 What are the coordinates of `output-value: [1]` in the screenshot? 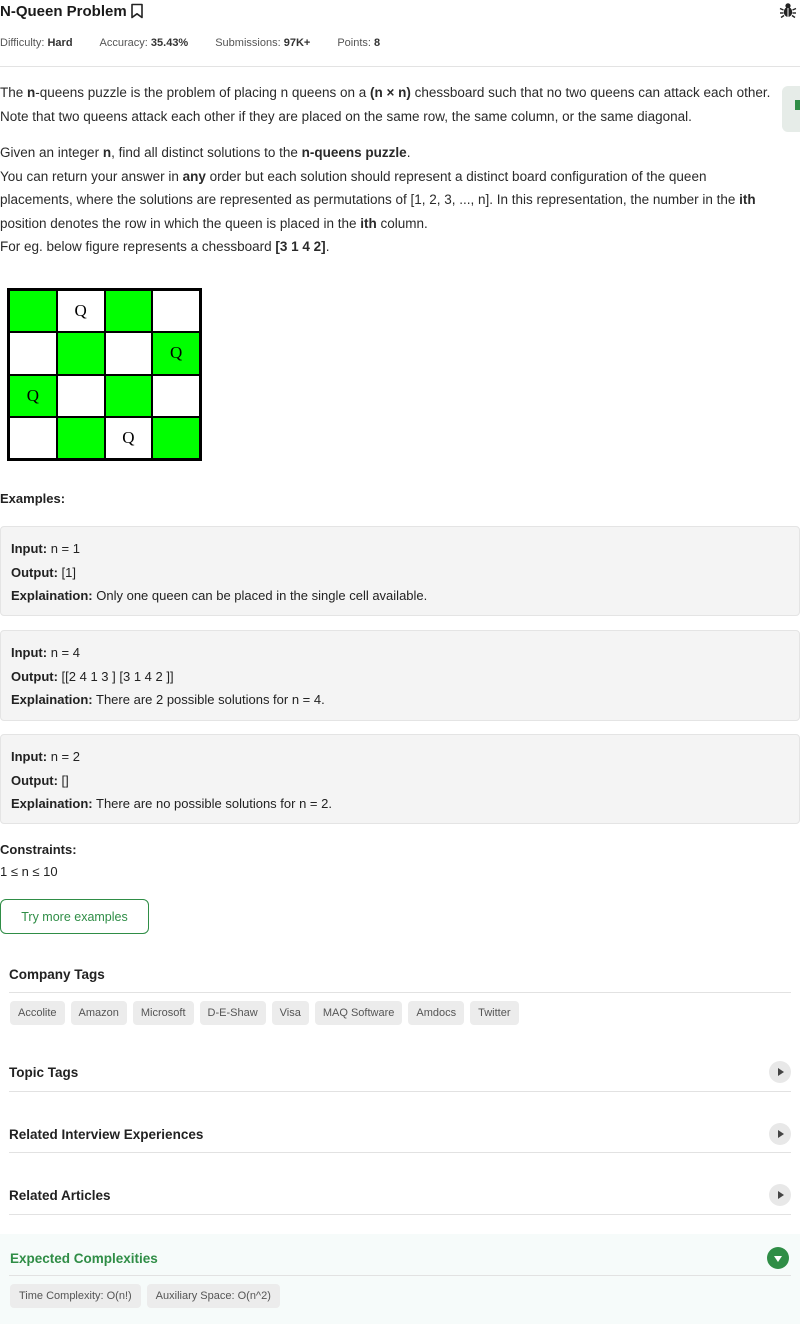 It's located at (69, 572).